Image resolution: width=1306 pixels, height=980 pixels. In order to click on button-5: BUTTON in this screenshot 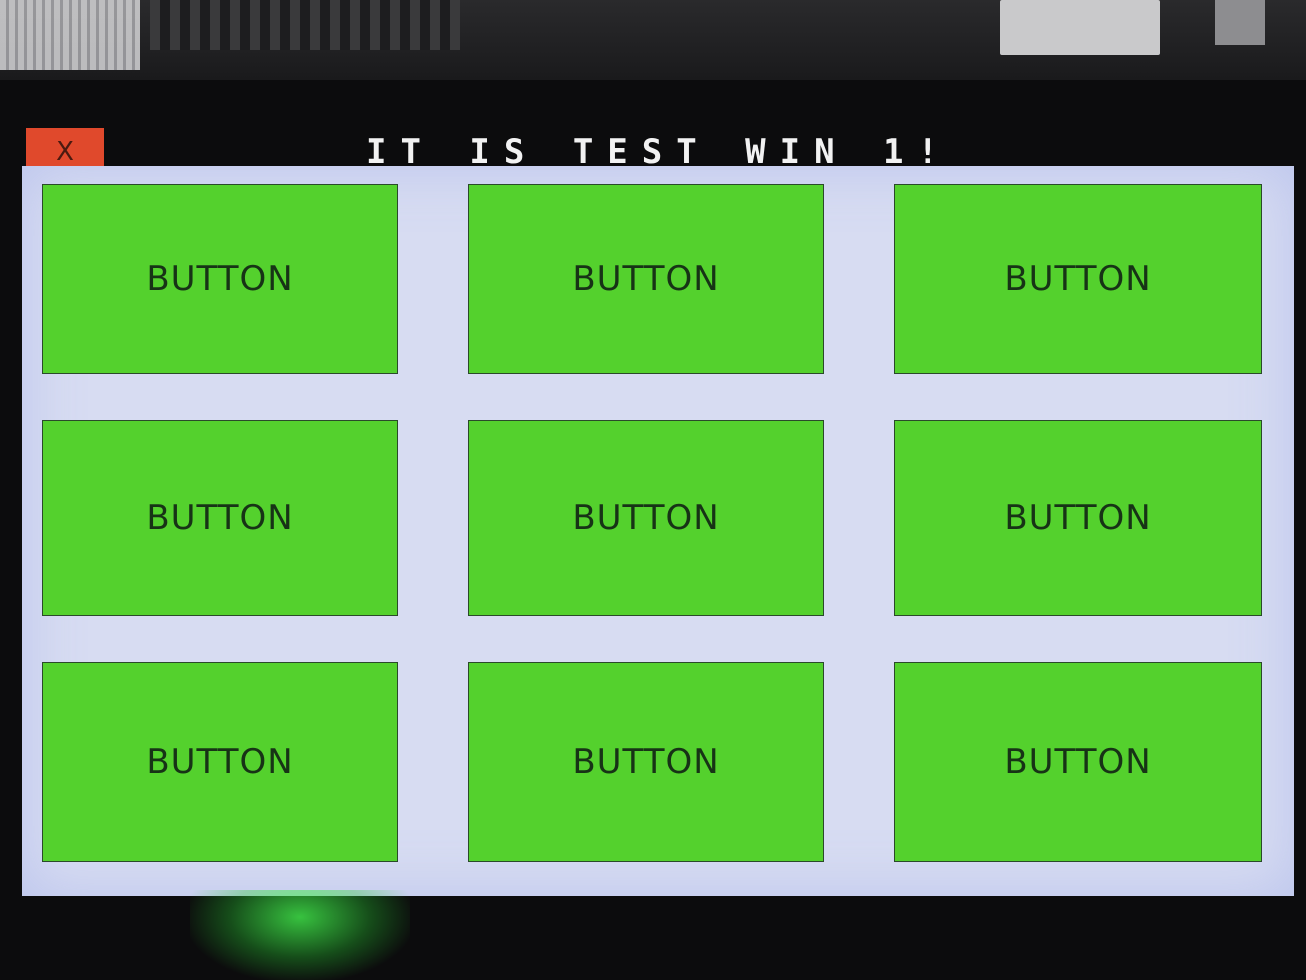, I will do `click(646, 518)`.